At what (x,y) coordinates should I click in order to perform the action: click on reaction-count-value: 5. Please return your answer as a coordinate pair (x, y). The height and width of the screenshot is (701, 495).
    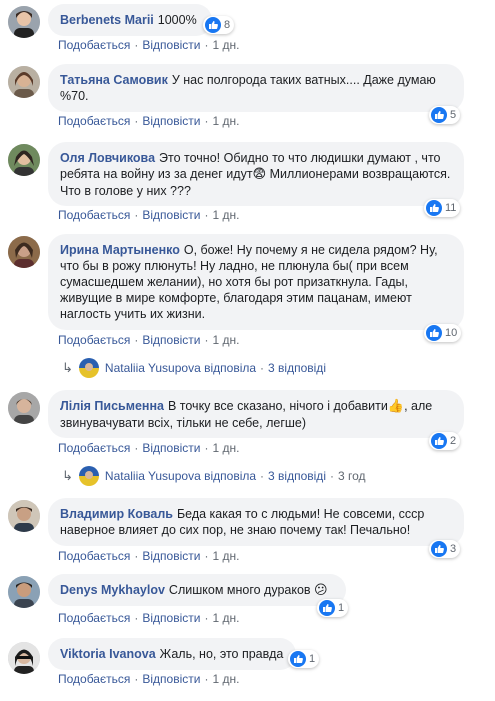
    Looking at the image, I should click on (453, 115).